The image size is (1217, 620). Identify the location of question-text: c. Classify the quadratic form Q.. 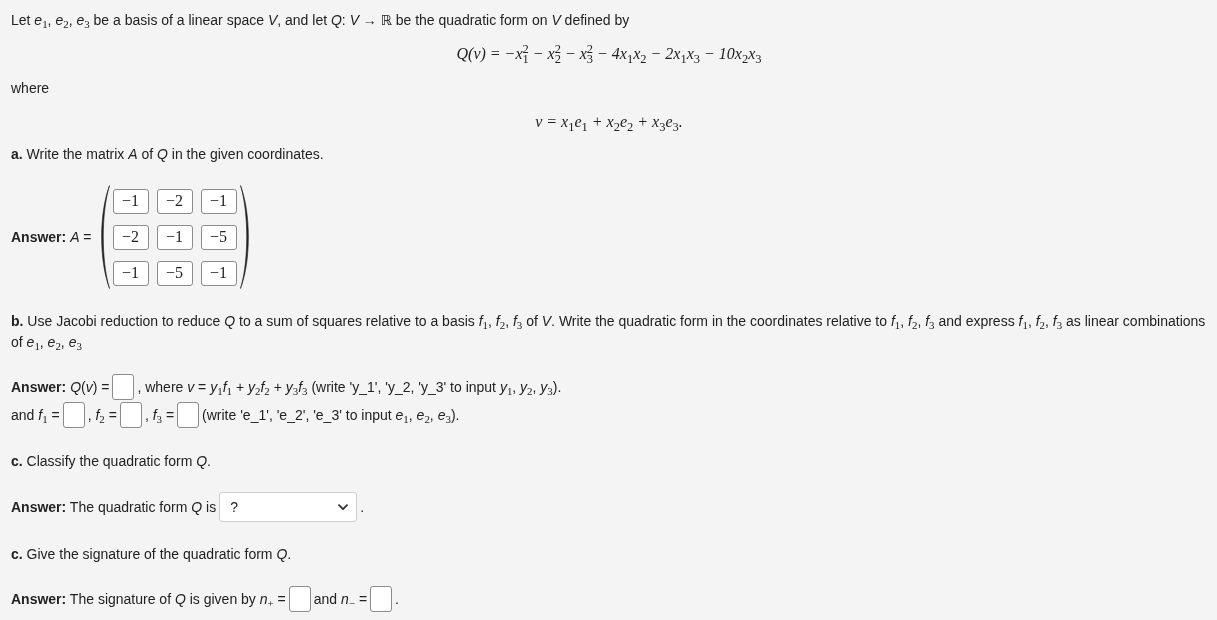
(111, 461).